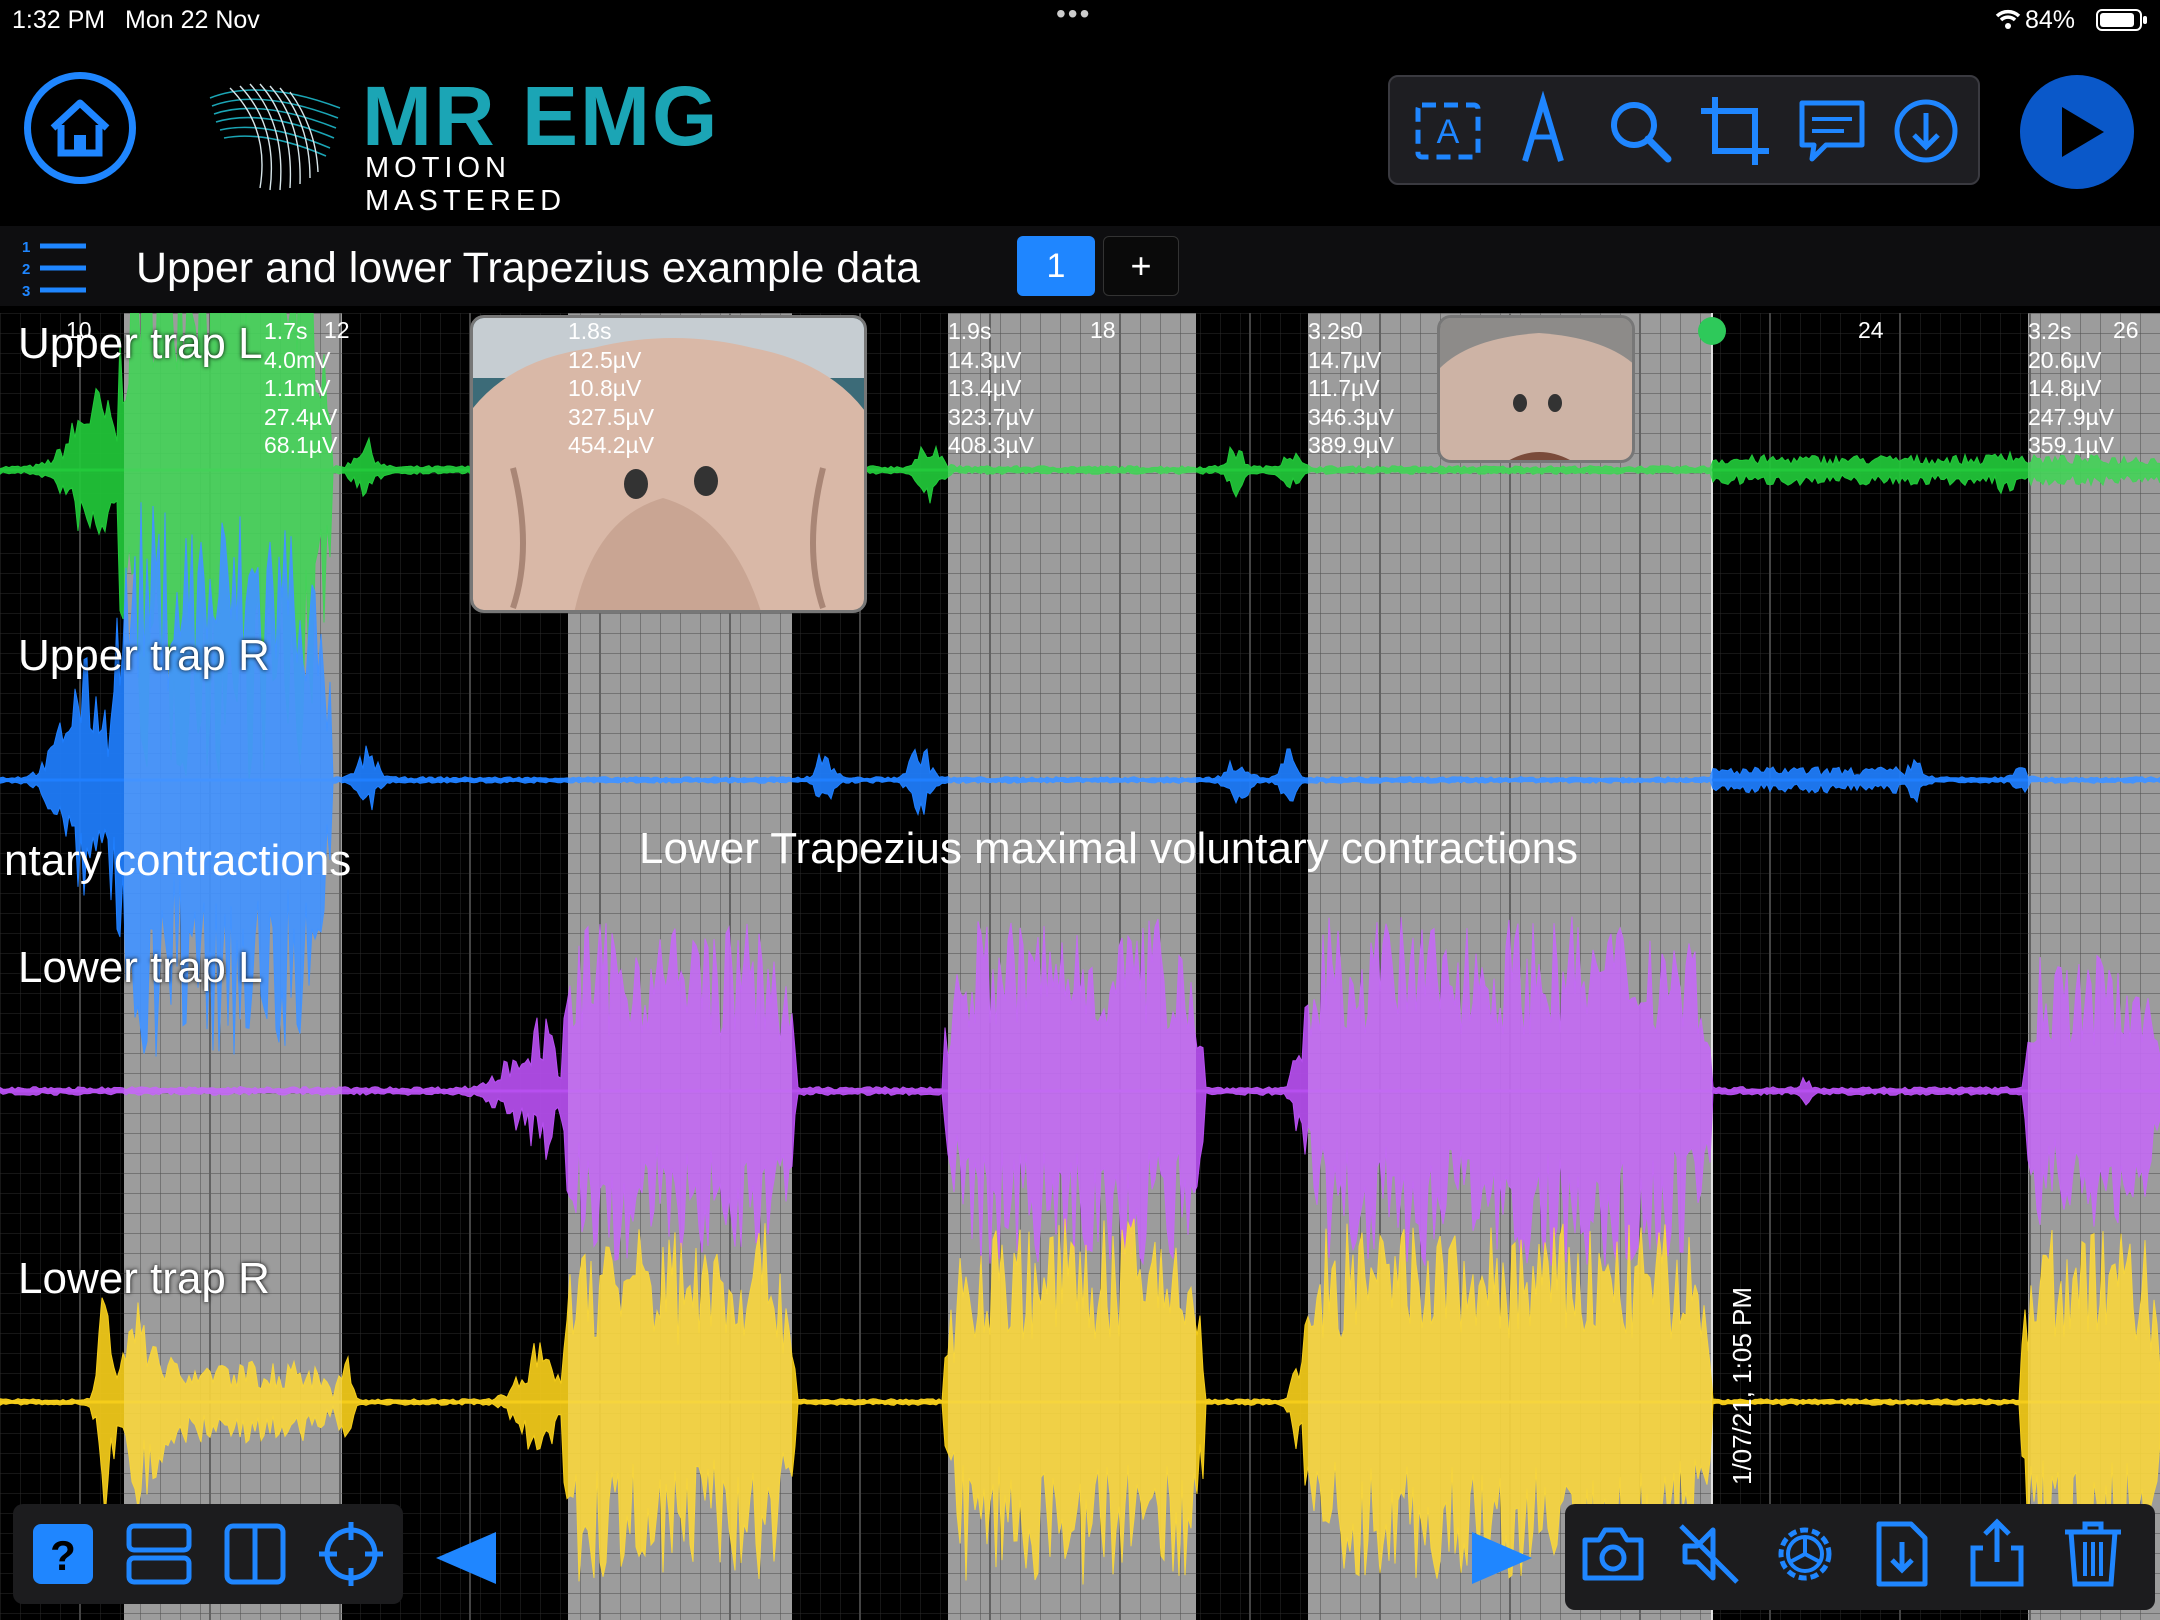  I want to click on segment-measurements-3: 1.9s 14.3µV 13.4µV 323.7µV 408.3µV, so click(991, 388).